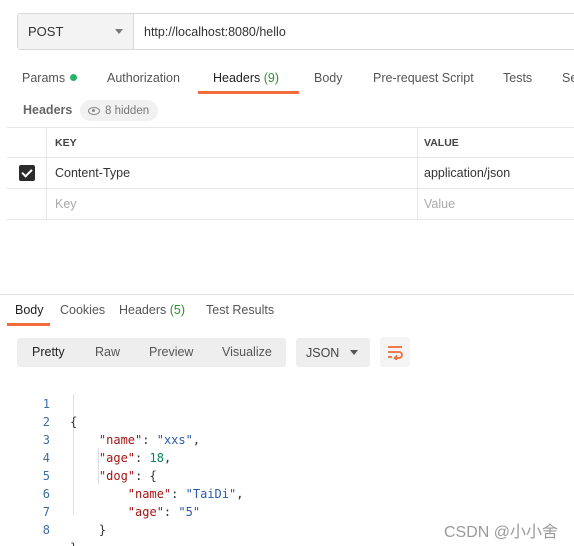  What do you see at coordinates (232, 173) in the screenshot?
I see `header-key-cell: Content-Type` at bounding box center [232, 173].